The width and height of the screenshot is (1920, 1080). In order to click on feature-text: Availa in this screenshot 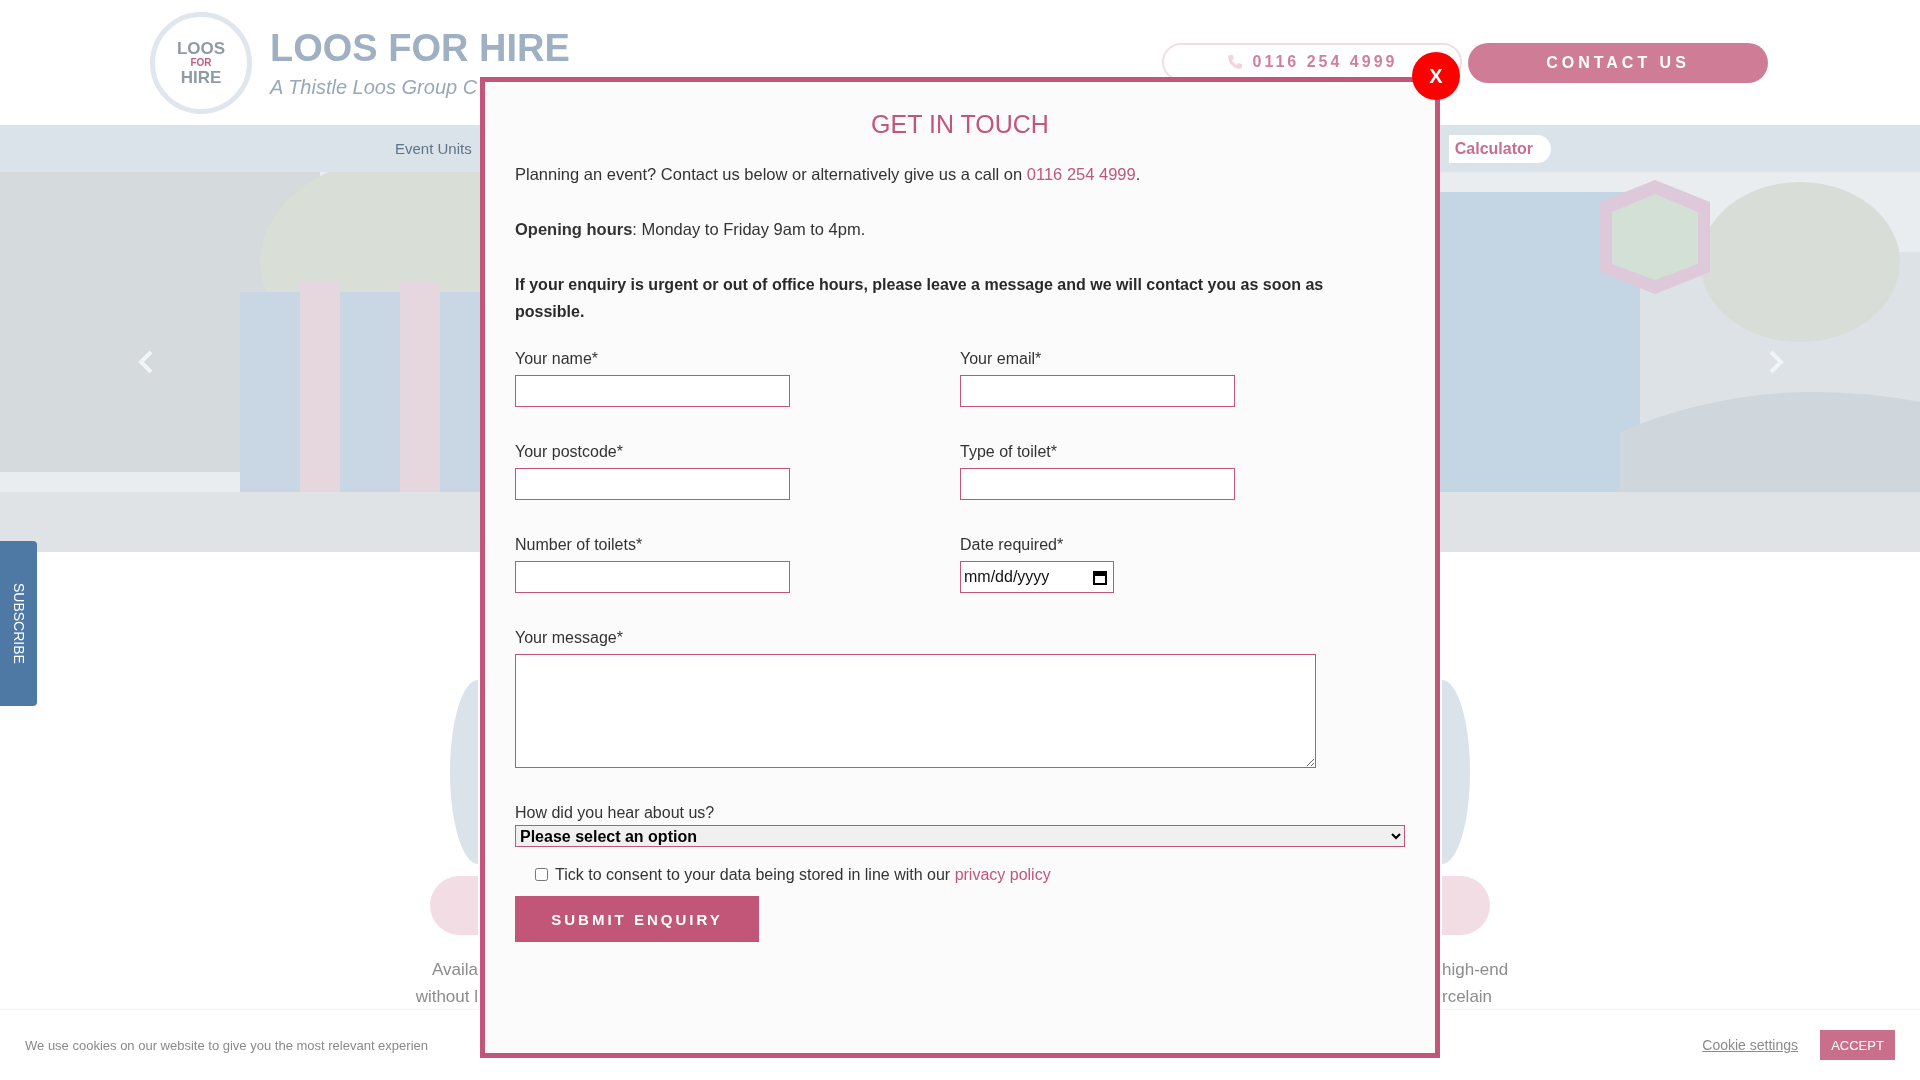, I will do `click(455, 970)`.